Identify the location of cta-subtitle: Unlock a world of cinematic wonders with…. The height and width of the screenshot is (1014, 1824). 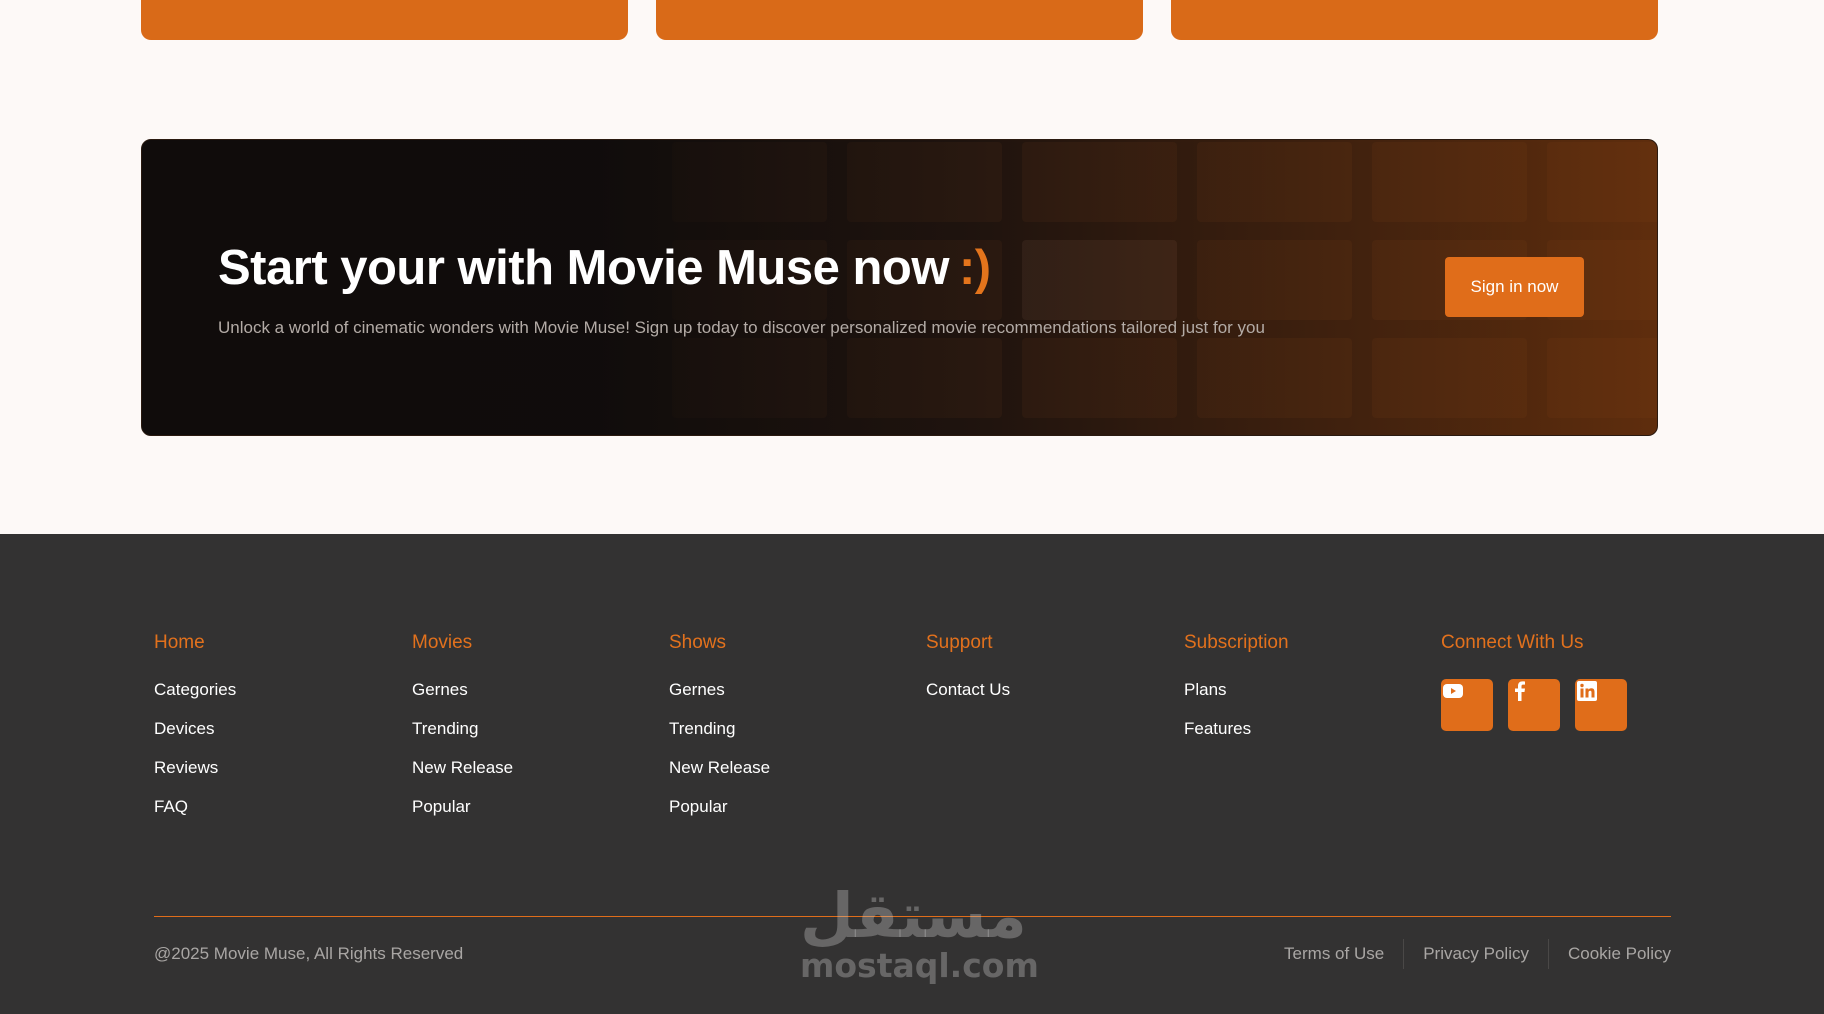
(741, 327).